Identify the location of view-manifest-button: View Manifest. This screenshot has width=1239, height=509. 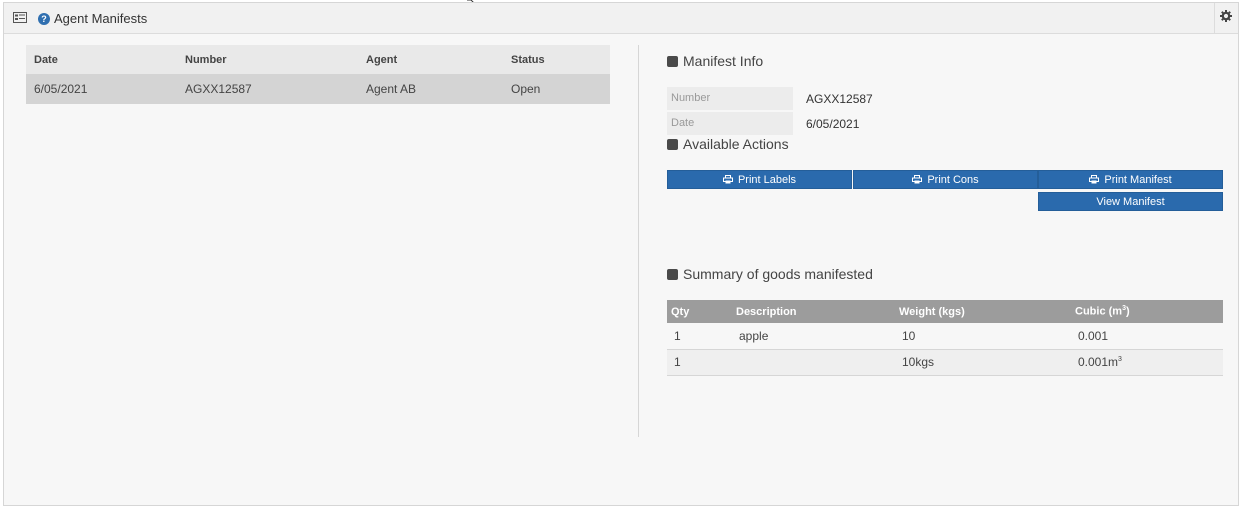
(1130, 201).